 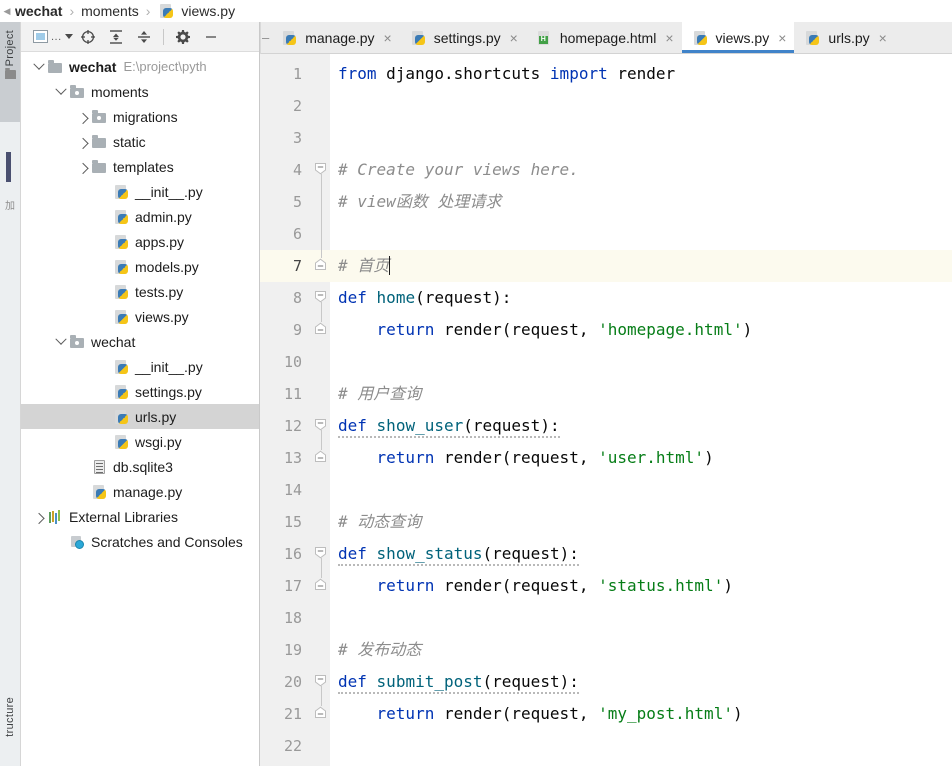 What do you see at coordinates (140, 66) in the screenshot?
I see `tree-item-wechat: wechat E:\project\pyth` at bounding box center [140, 66].